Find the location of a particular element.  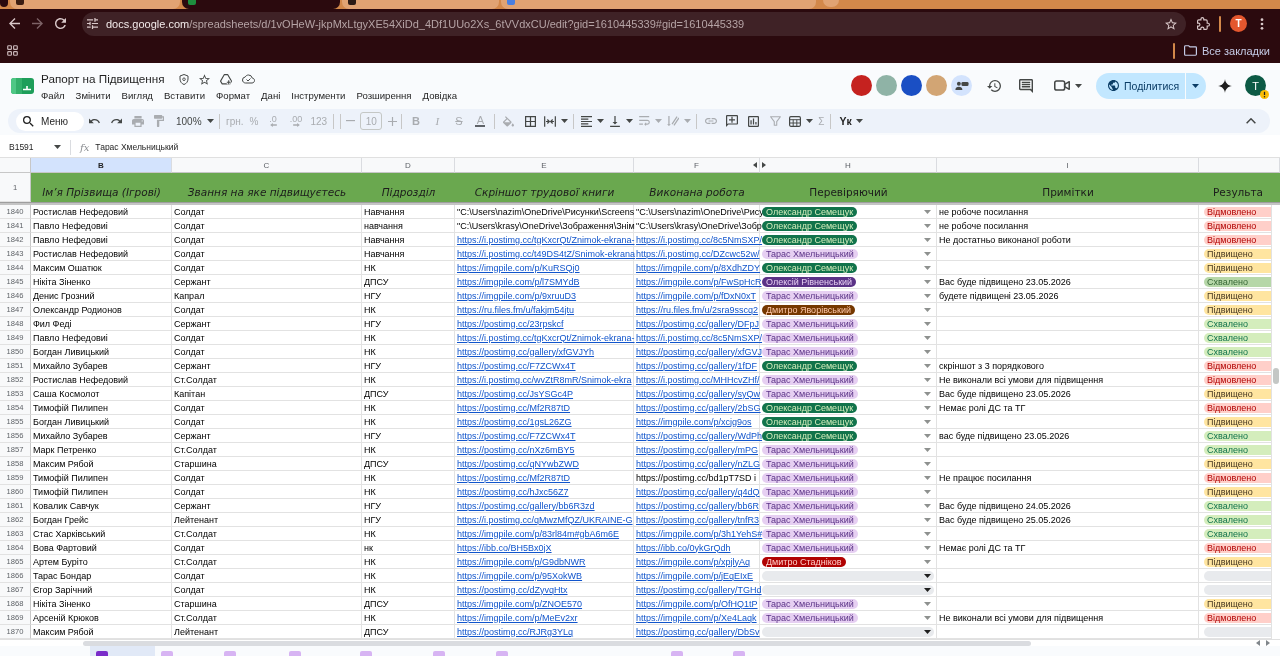

column-header: C is located at coordinates (267, 165).